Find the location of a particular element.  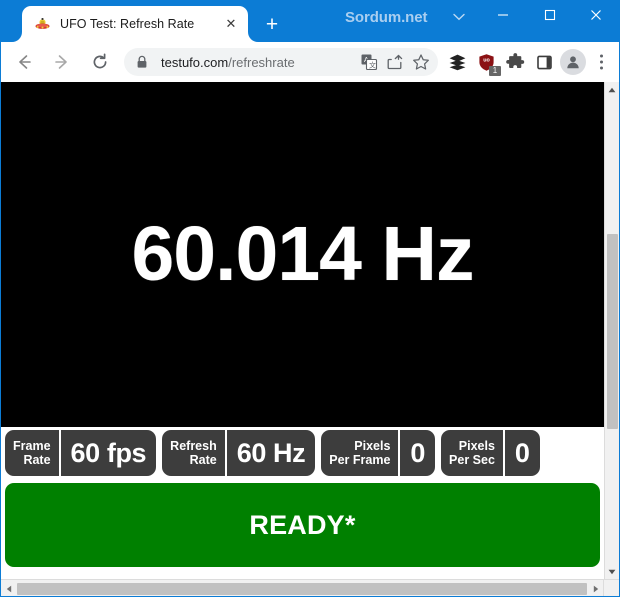

horizontal-scrollbar-thumb is located at coordinates (302, 589).